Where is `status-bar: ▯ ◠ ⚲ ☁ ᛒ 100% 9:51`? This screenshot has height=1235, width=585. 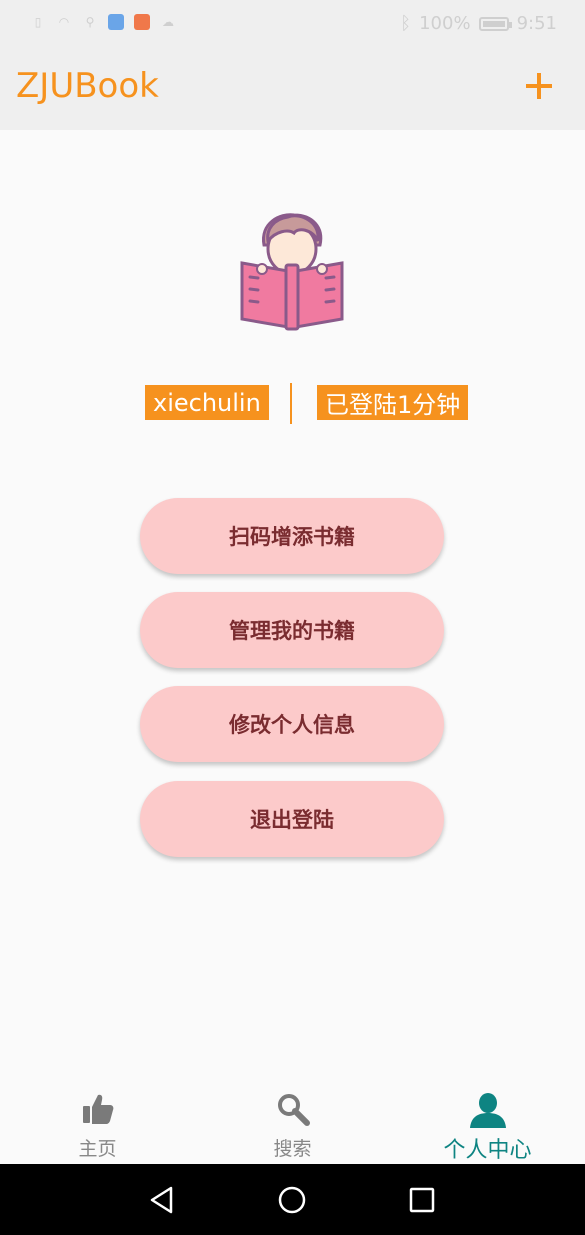 status-bar: ▯ ◠ ⚲ ☁ ᛒ 100% 9:51 is located at coordinates (292, 25).